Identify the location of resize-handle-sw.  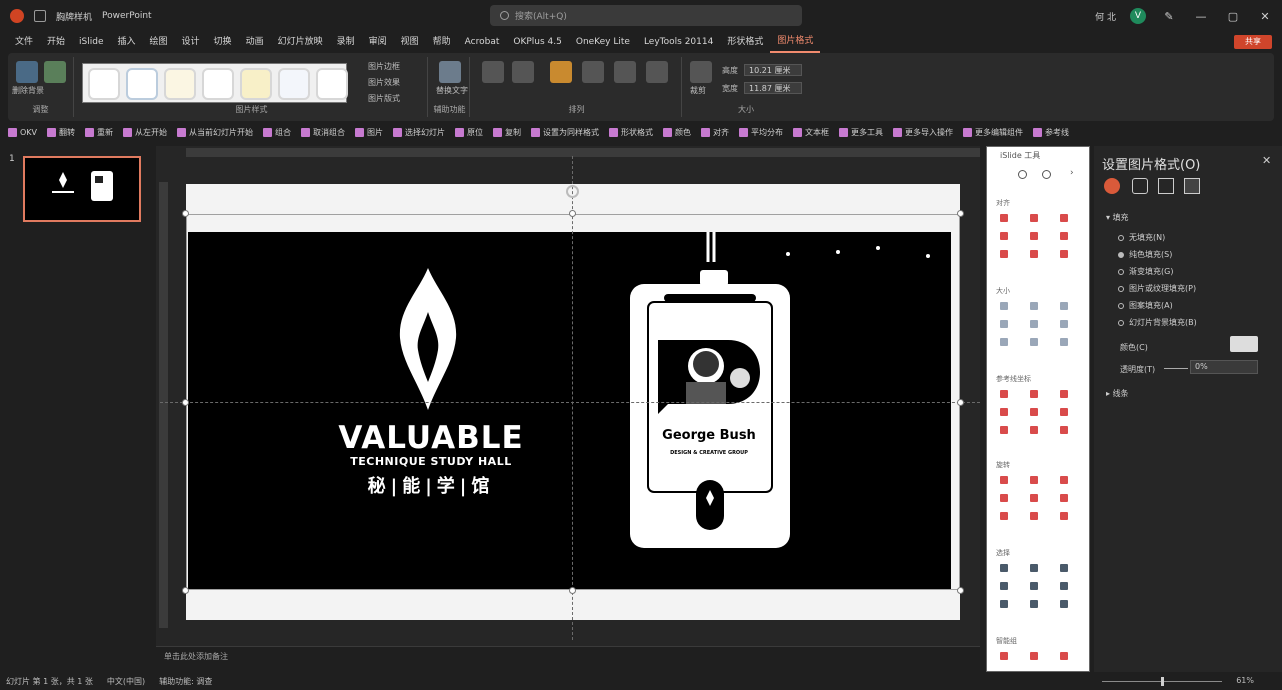
(185, 590).